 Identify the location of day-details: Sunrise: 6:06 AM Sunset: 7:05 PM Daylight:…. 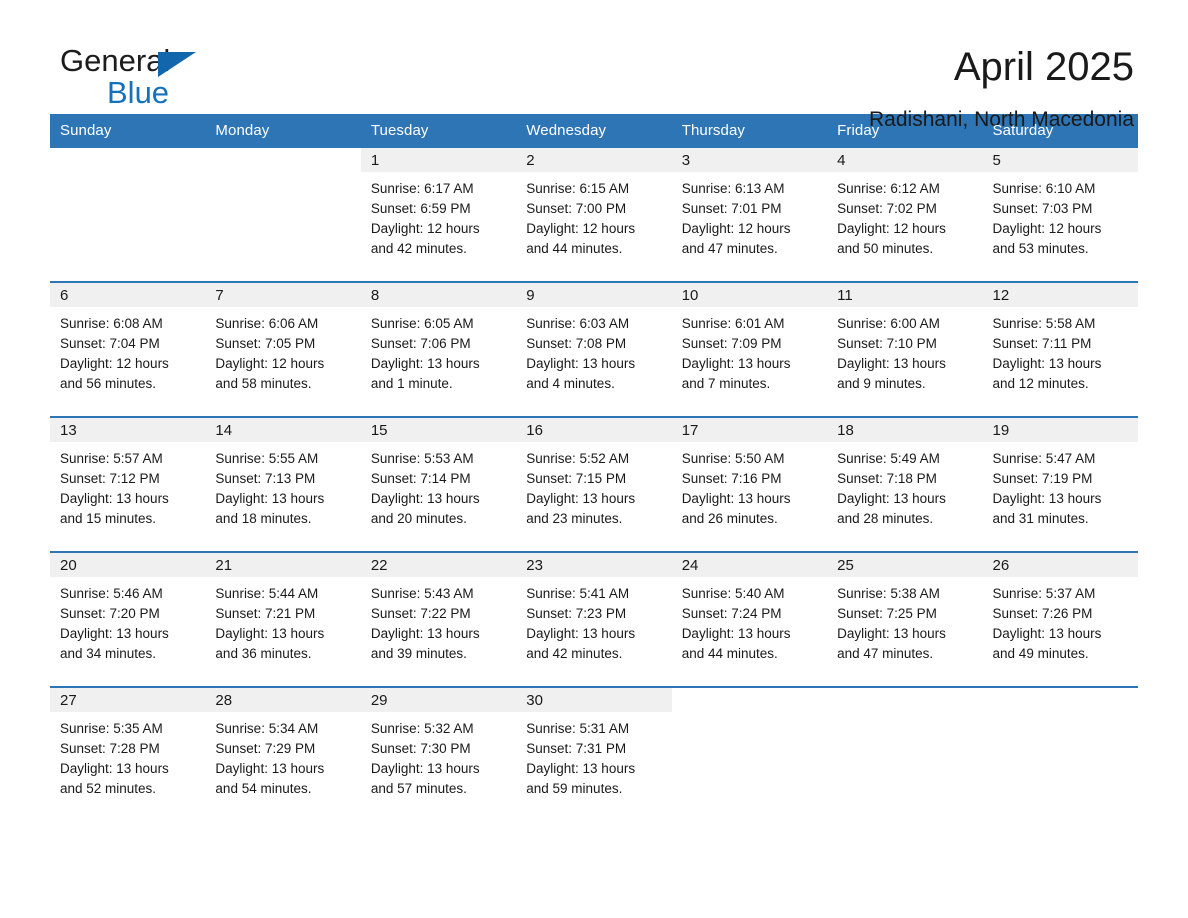
(282, 350).